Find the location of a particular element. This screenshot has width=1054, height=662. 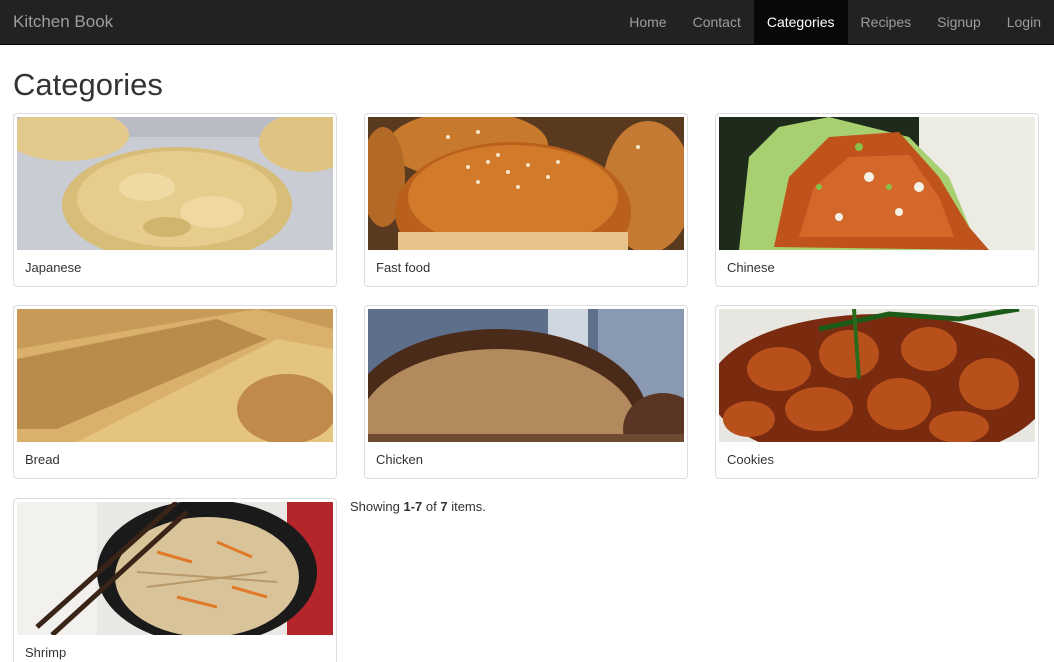

category-name: Chicken is located at coordinates (526, 454).